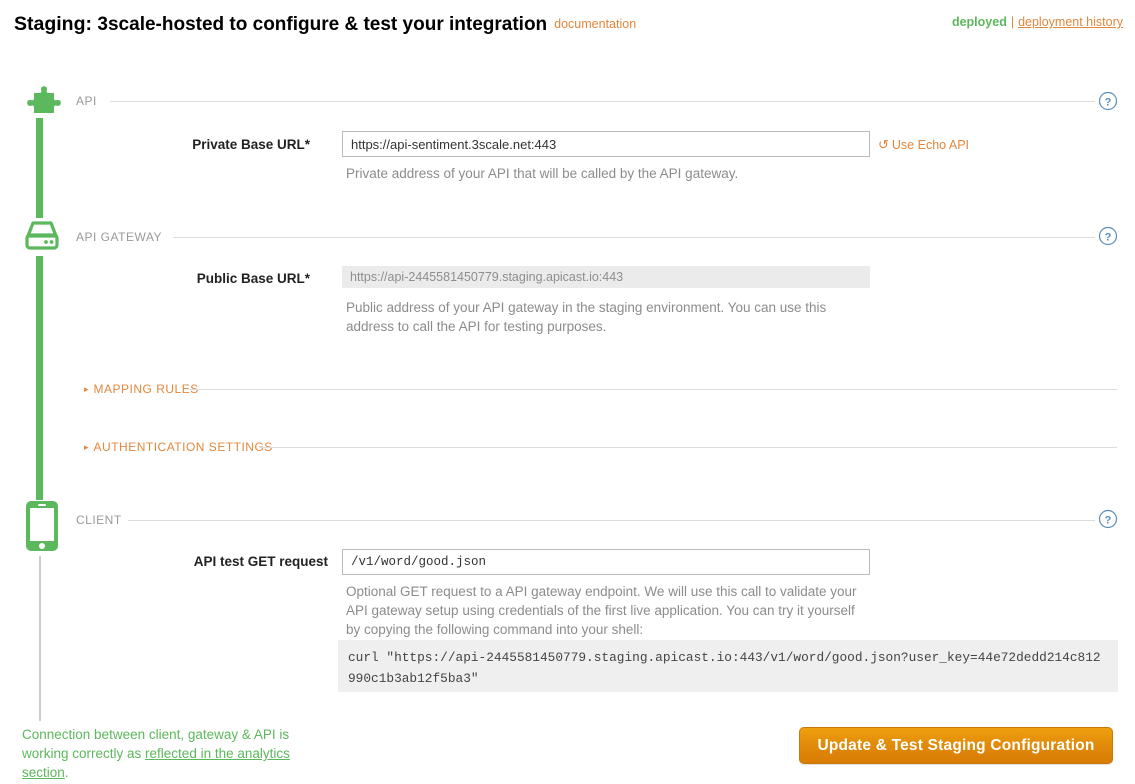  What do you see at coordinates (66, 772) in the screenshot?
I see `connection-status-suffix: .` at bounding box center [66, 772].